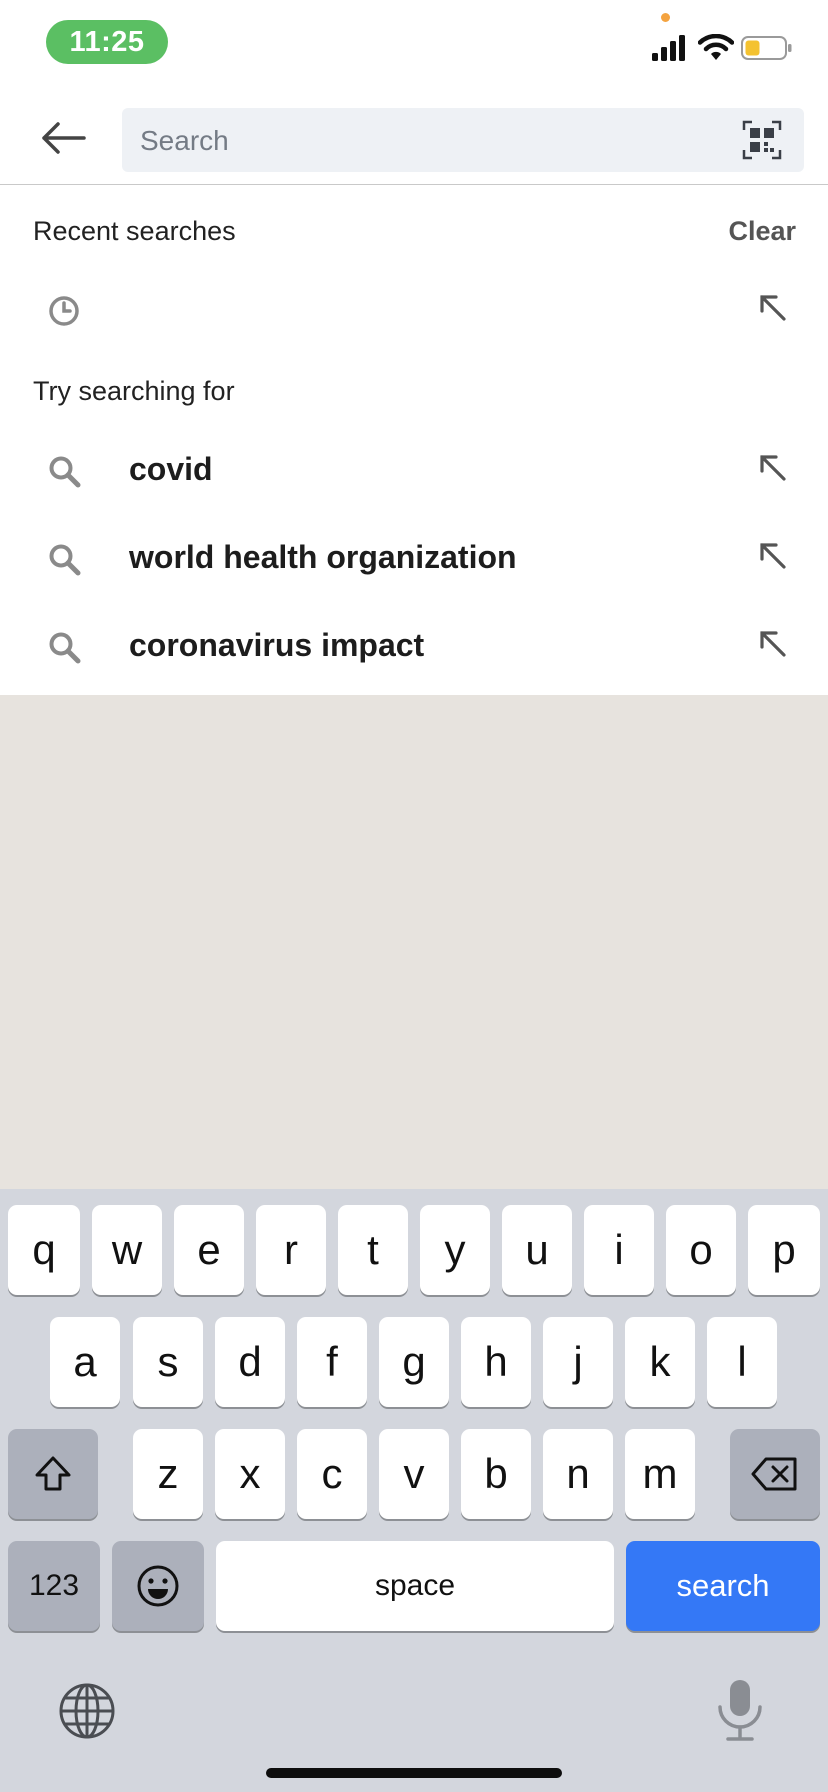 The width and height of the screenshot is (828, 1792). I want to click on key-t: t, so click(373, 1250).